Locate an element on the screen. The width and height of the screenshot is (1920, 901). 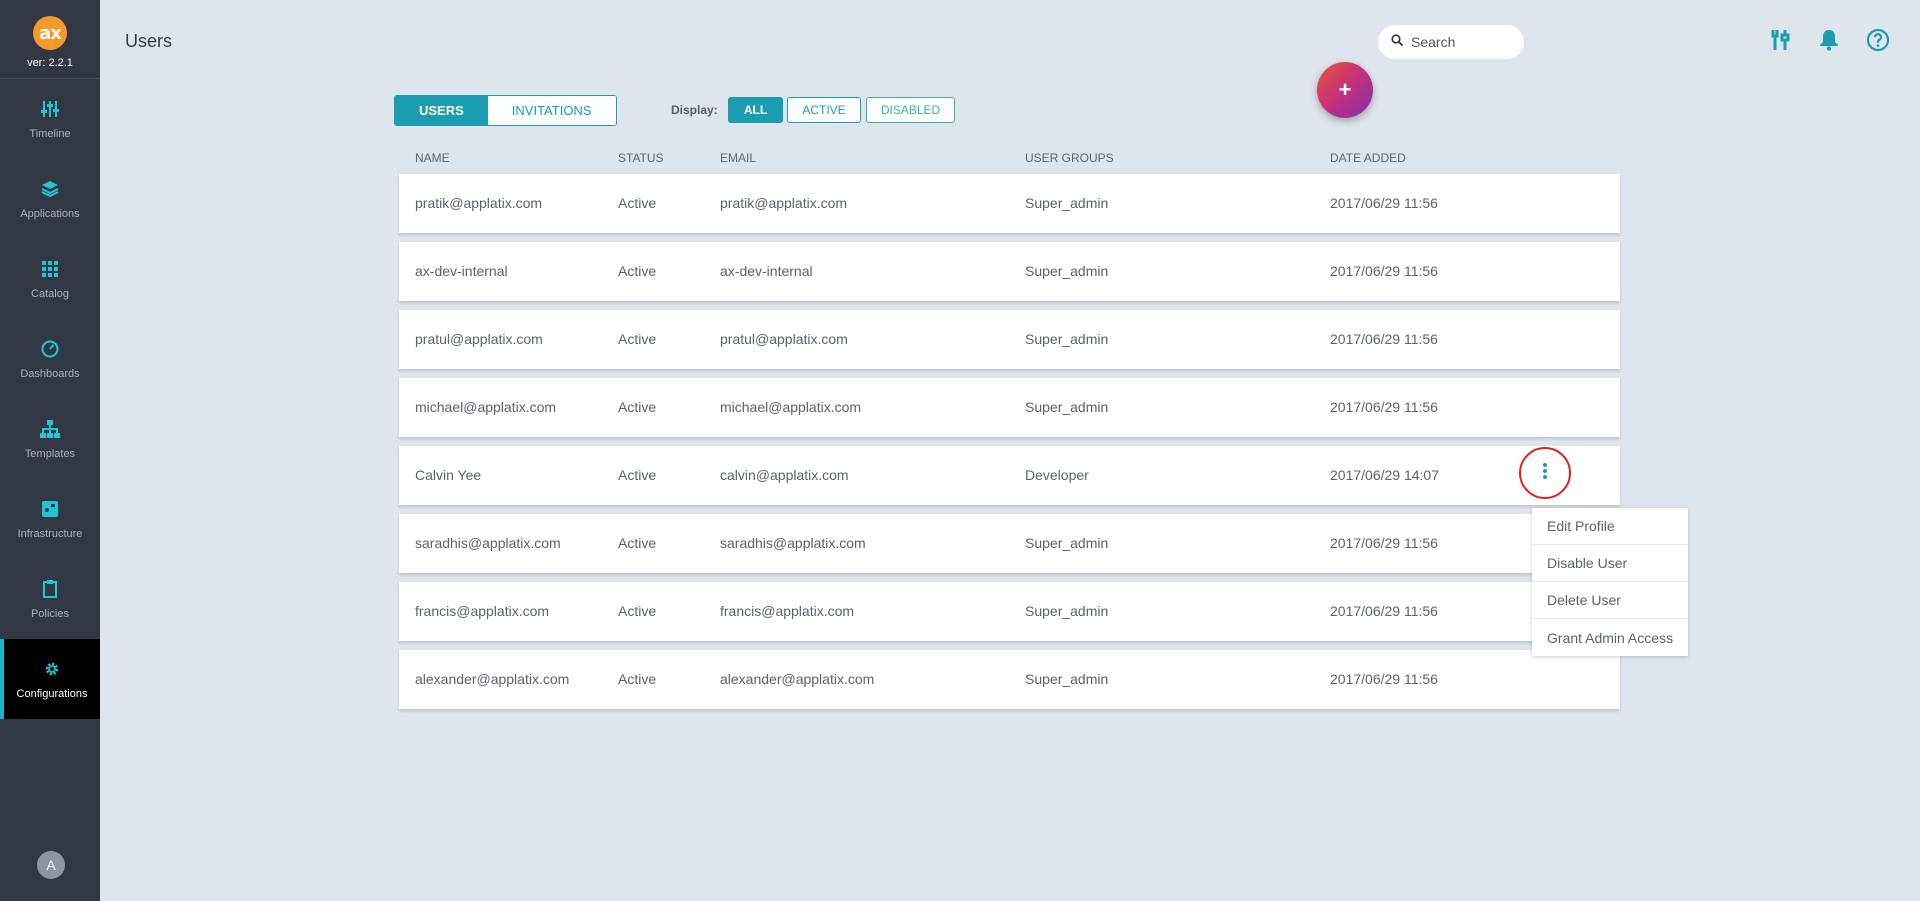
sidebar-item-infrastructure: Infrastructure is located at coordinates (50, 519).